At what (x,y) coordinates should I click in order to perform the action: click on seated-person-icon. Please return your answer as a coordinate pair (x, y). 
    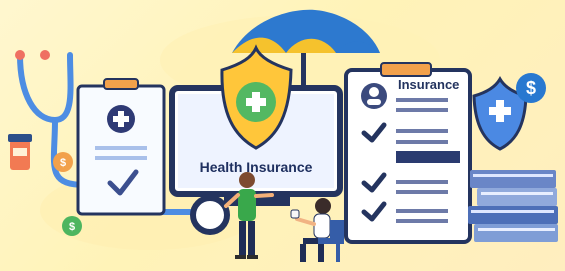
    Looking at the image, I should click on (317, 230).